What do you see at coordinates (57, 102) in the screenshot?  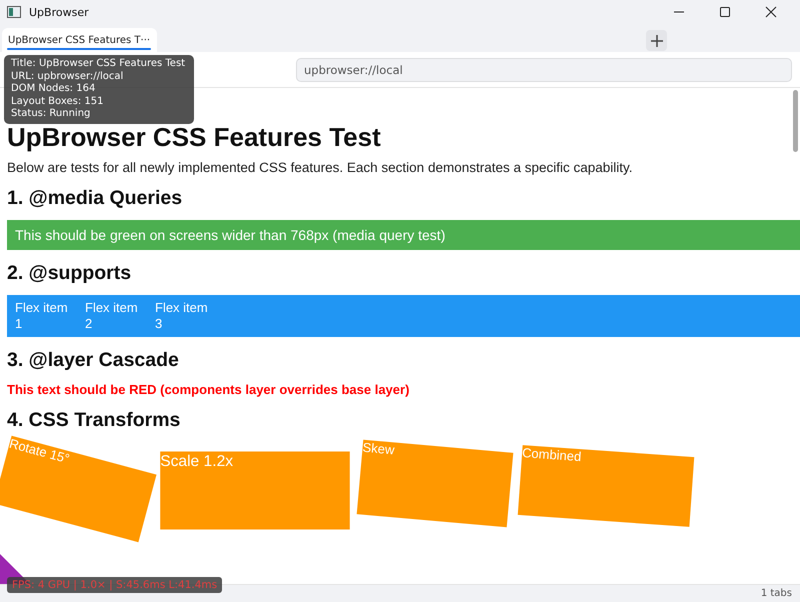 I see `tooltip-line: Layout Boxes: 151` at bounding box center [57, 102].